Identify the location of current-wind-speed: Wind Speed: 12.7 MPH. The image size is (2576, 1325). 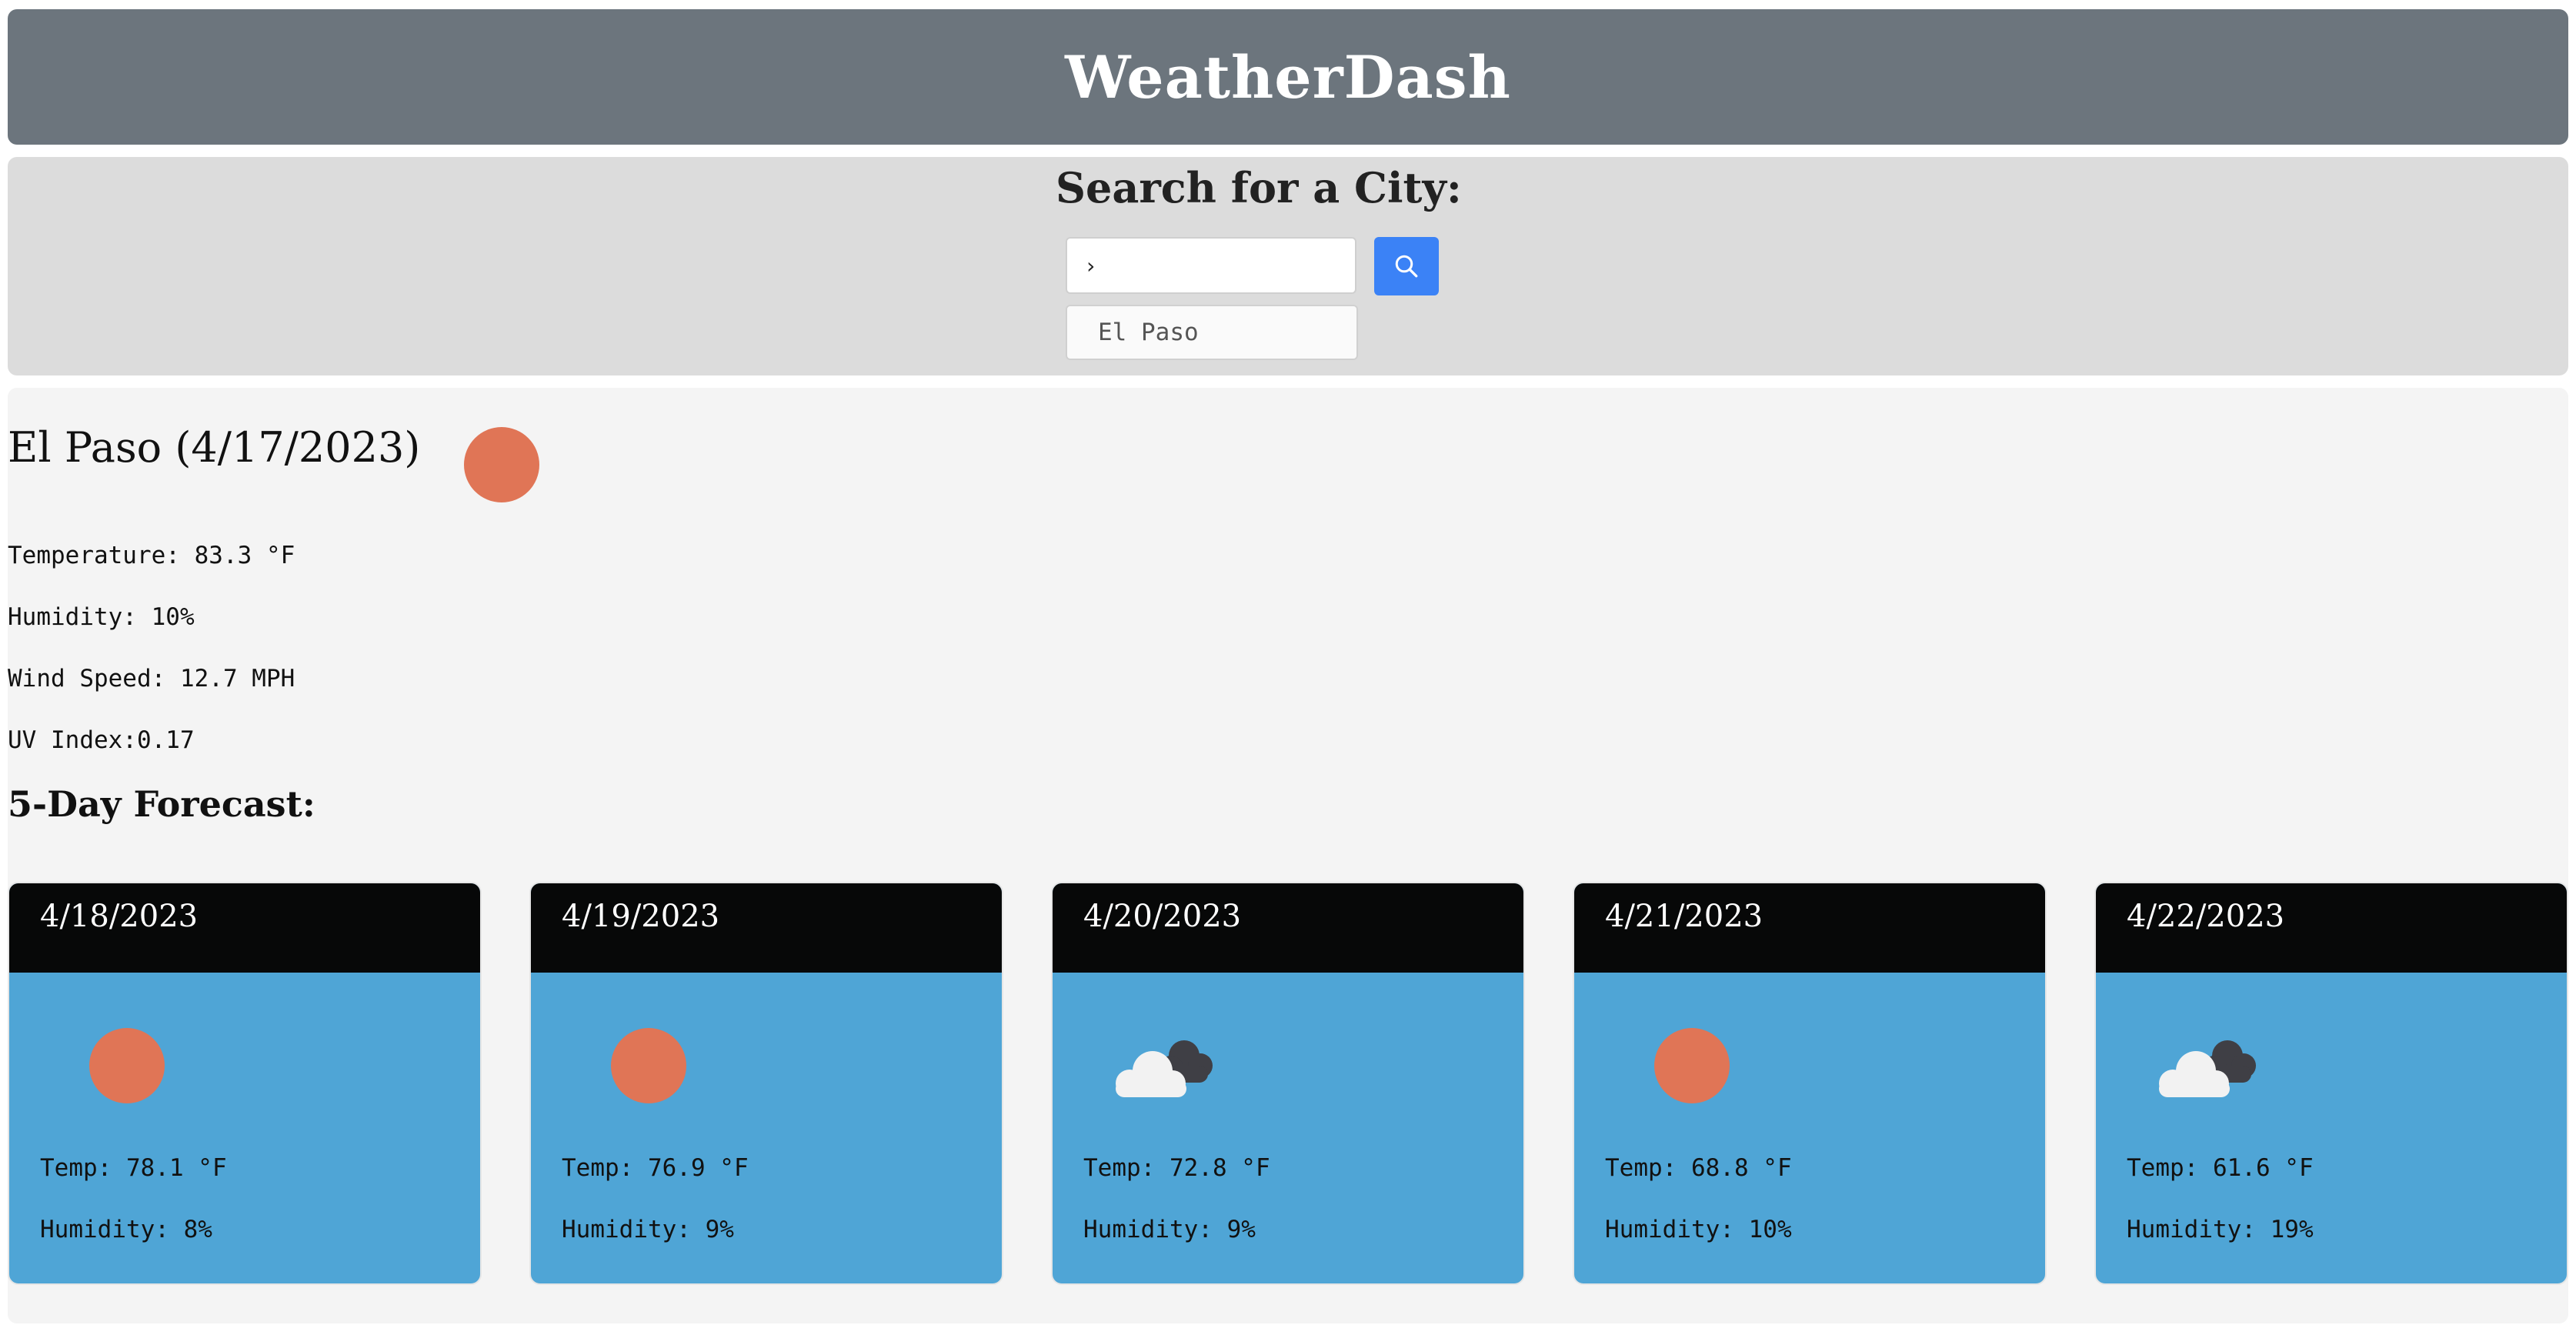
(151, 679).